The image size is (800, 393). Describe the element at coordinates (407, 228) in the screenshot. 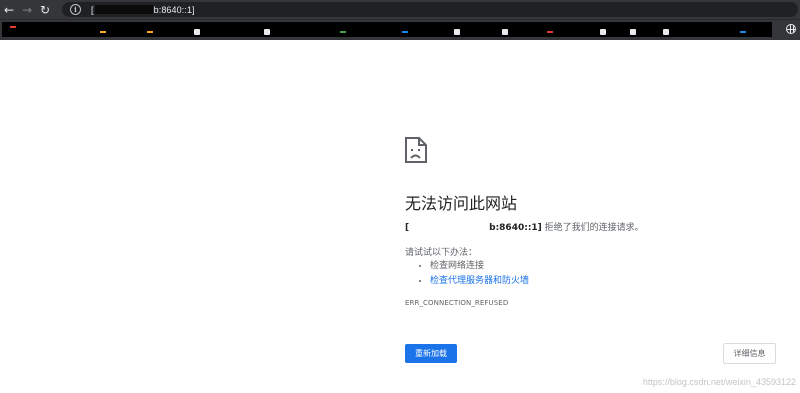

I see `host-head: [` at that location.